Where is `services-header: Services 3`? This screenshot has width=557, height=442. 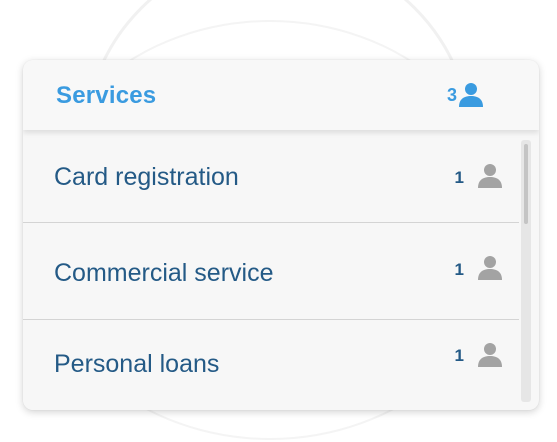 services-header: Services 3 is located at coordinates (281, 95).